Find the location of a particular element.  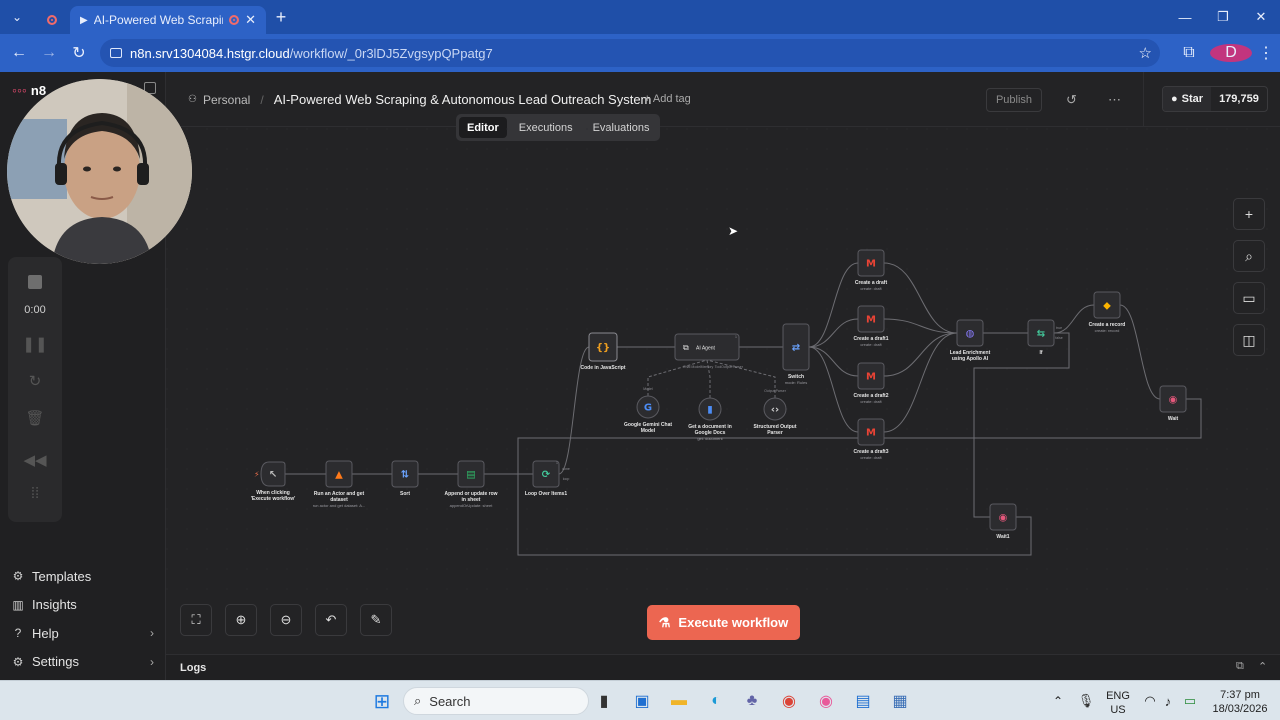

port-label: loop is located at coordinates (566, 479).